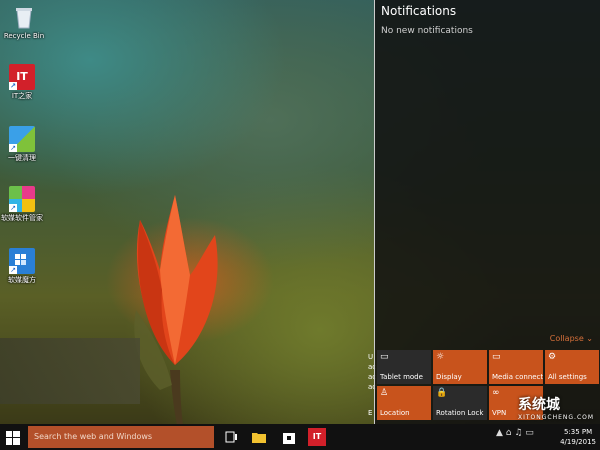 This screenshot has width=600, height=450. I want to click on clock: 5:35 PM 4/19/2015, so click(578, 437).